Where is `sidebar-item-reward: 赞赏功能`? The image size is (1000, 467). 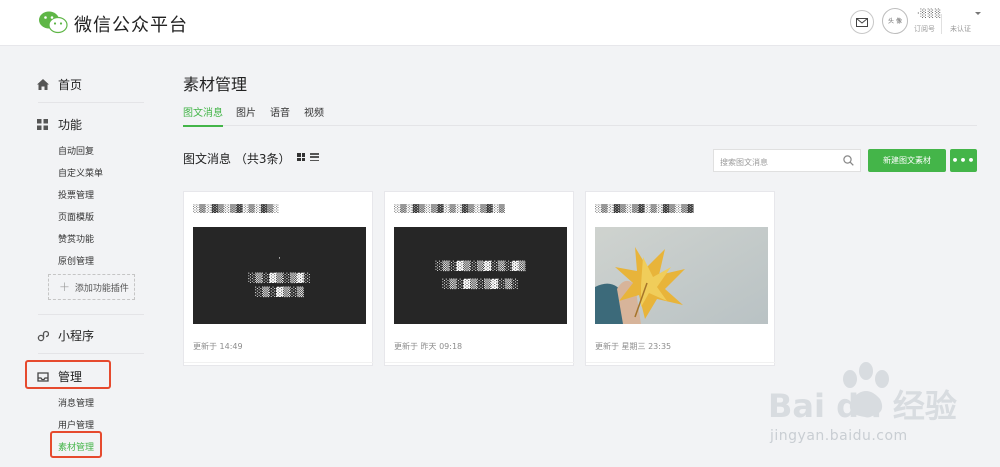
sidebar-item-reward: 赞赏功能 is located at coordinates (76, 238).